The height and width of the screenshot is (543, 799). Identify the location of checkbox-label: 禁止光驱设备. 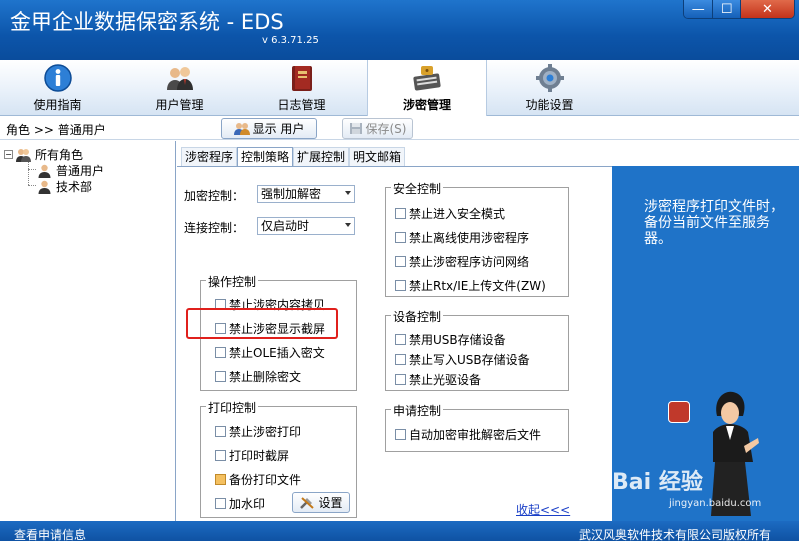
(445, 380).